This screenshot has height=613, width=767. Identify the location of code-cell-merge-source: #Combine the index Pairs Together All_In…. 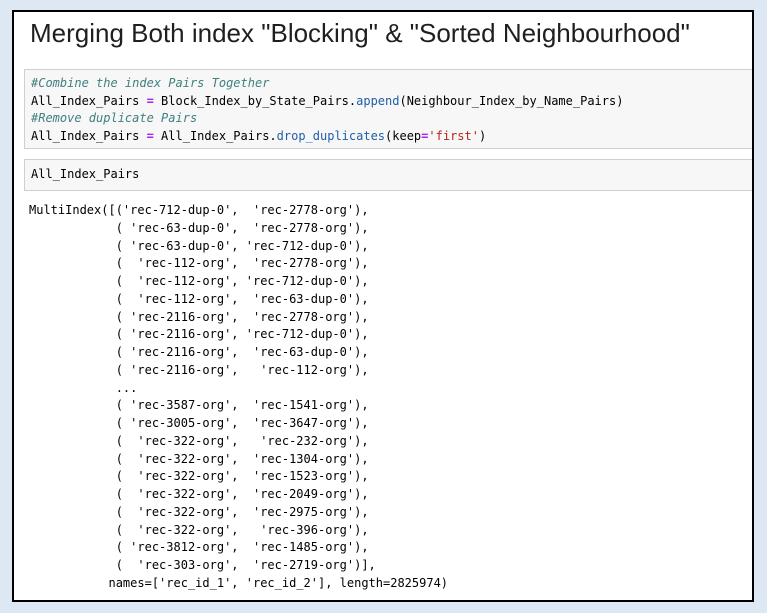
(388, 107).